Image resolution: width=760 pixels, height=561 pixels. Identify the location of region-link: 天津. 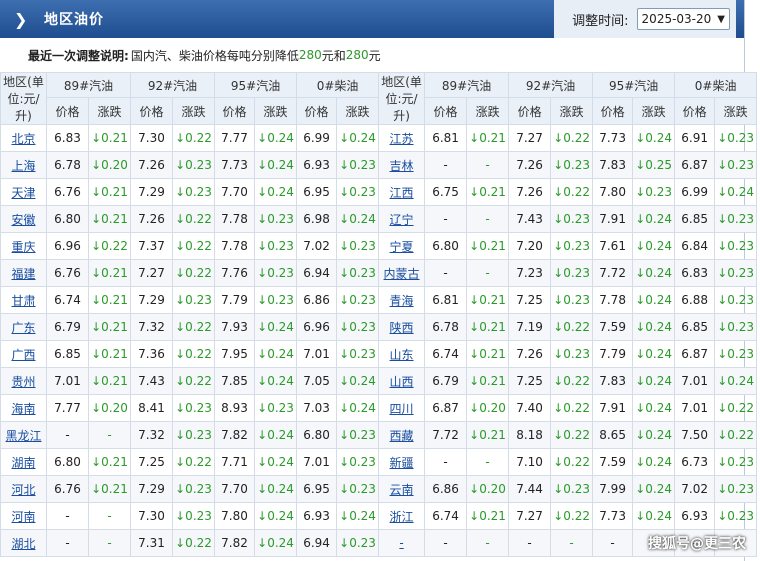
(23, 192).